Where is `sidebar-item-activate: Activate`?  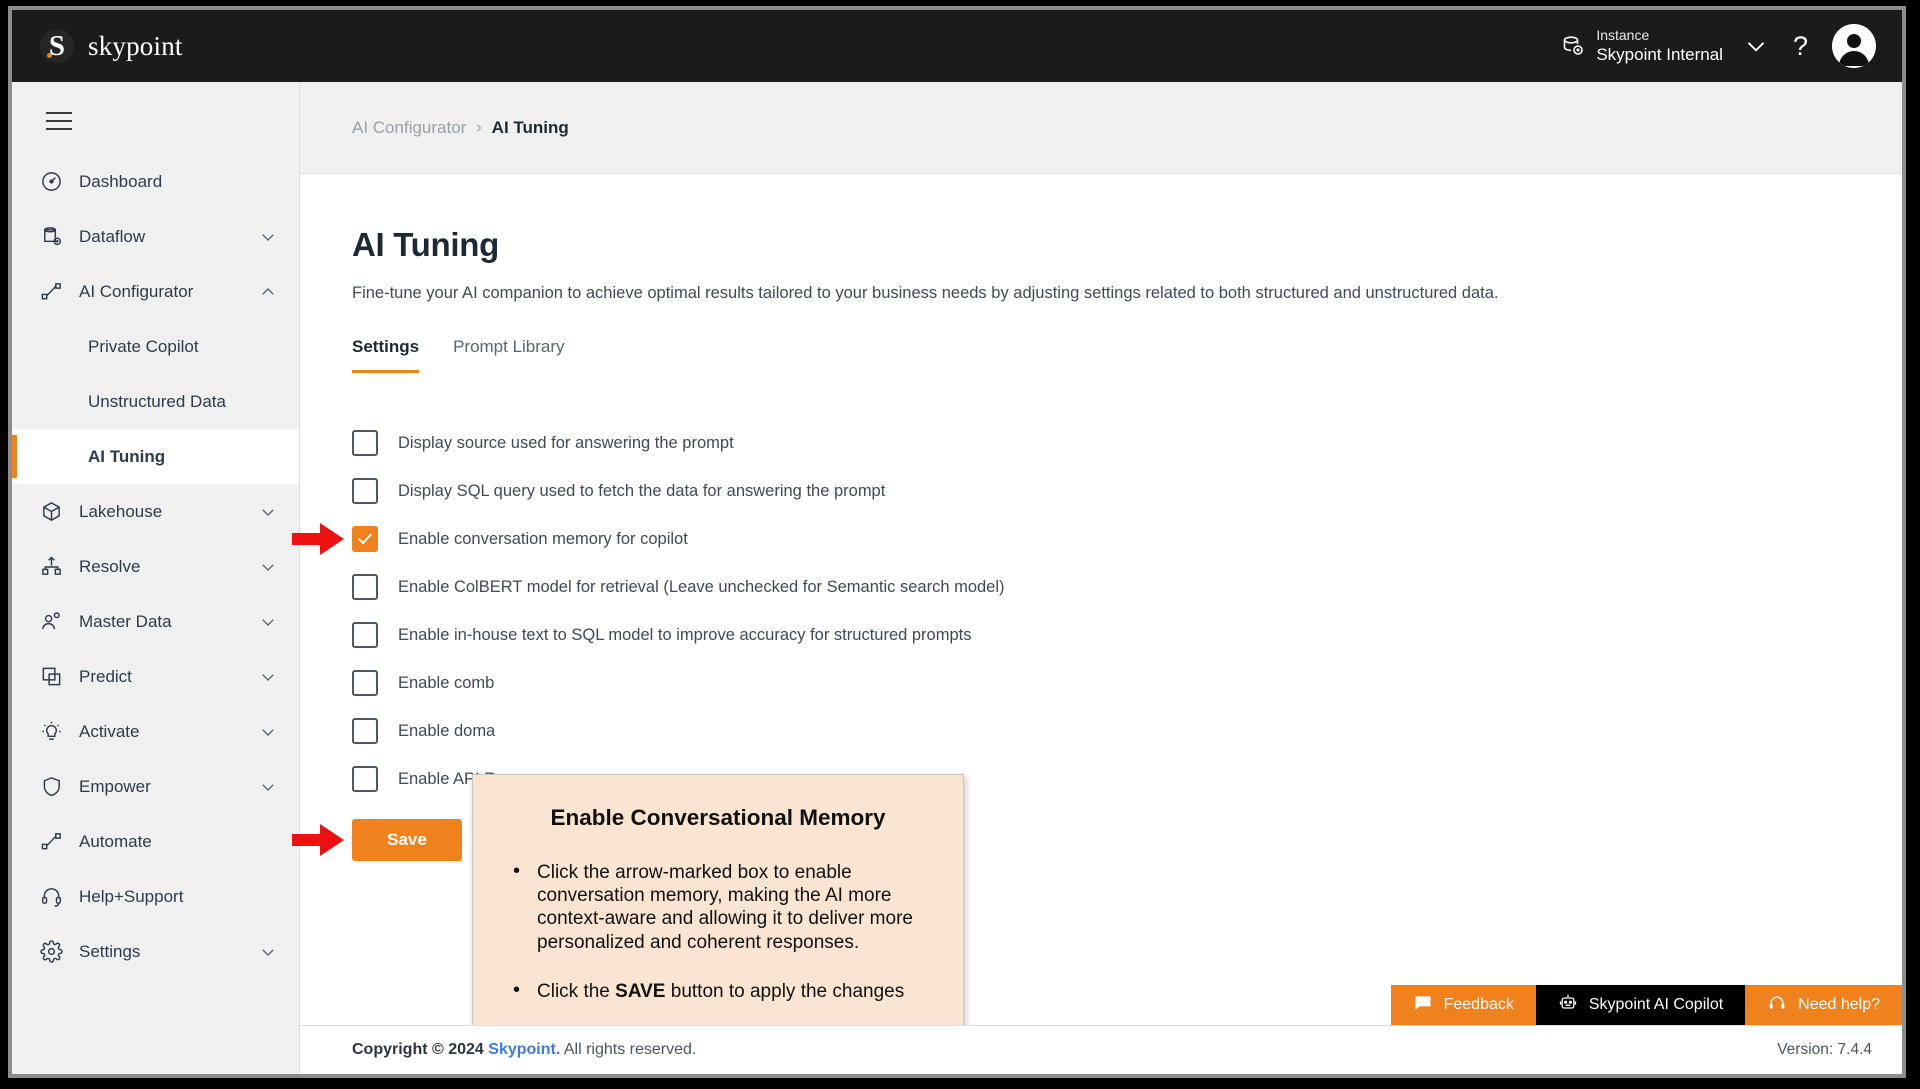
sidebar-item-activate: Activate is located at coordinates (155, 731).